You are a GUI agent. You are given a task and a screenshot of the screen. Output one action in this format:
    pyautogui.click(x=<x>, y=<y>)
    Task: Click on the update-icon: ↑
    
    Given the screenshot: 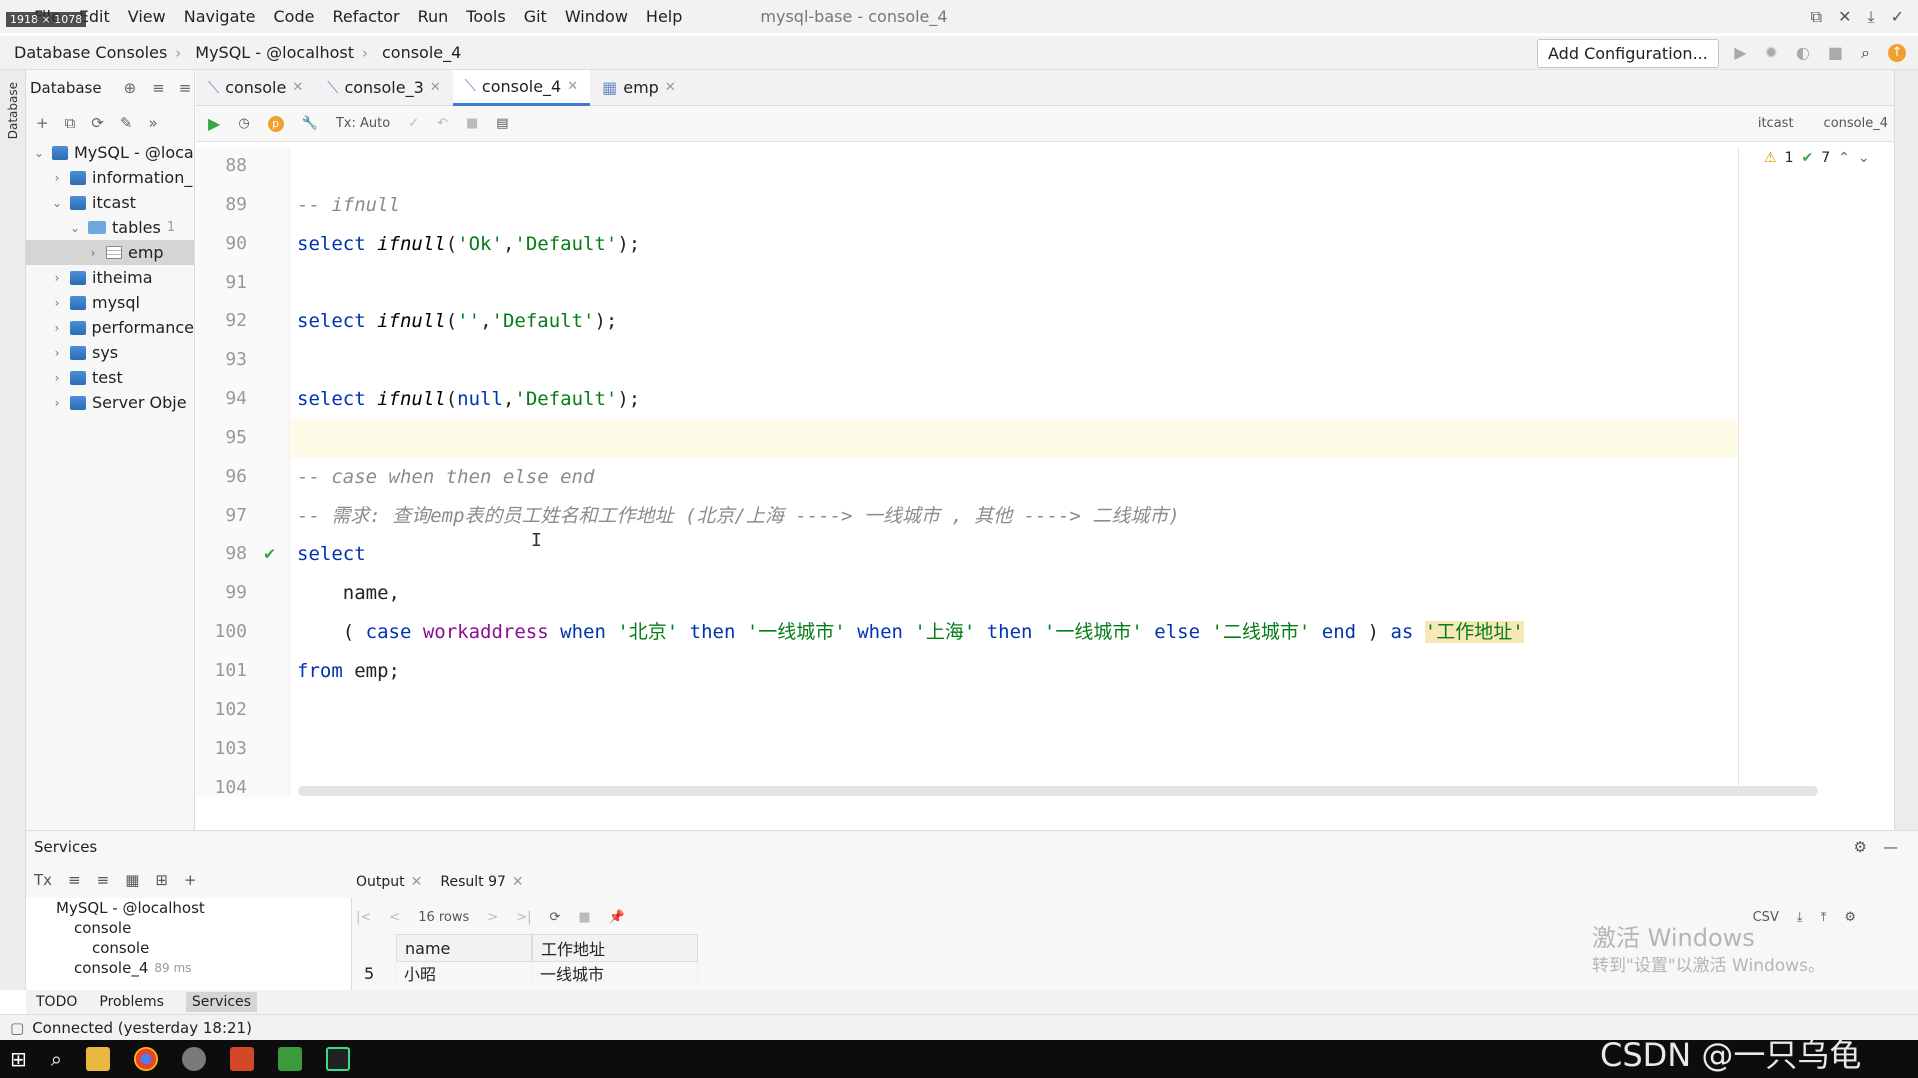 What is the action you would take?
    pyautogui.click(x=1897, y=52)
    